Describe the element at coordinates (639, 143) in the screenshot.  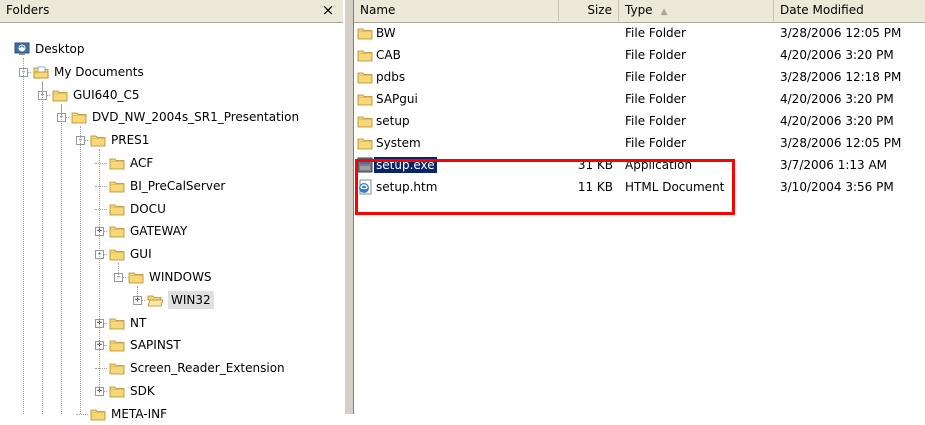
I see `file-row-system: System File Folder 3/28/2006 12:05 PM` at that location.